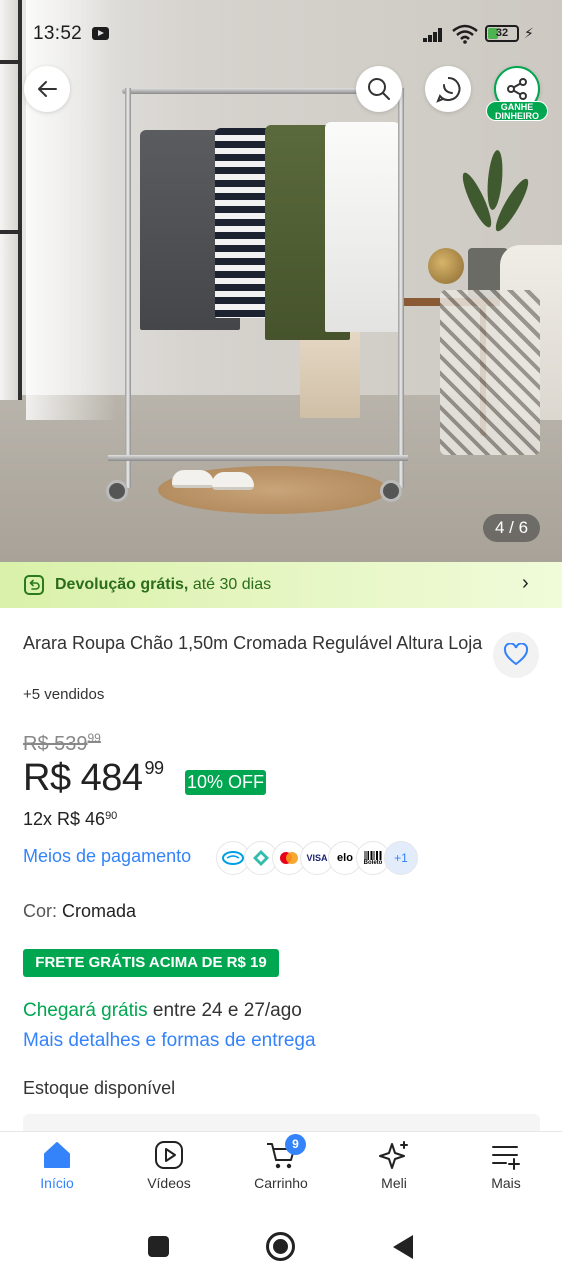 Image resolution: width=562 pixels, height=1280 pixels. Describe the element at coordinates (281, 1170) in the screenshot. I see `nav-cart: 9 Carrinho` at that location.